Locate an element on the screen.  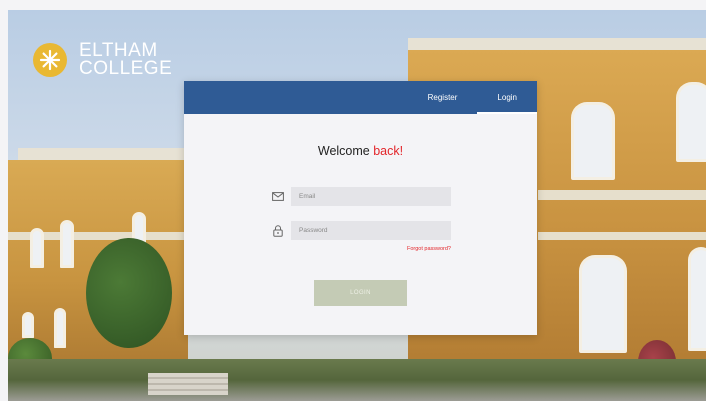
email-input is located at coordinates (371, 196).